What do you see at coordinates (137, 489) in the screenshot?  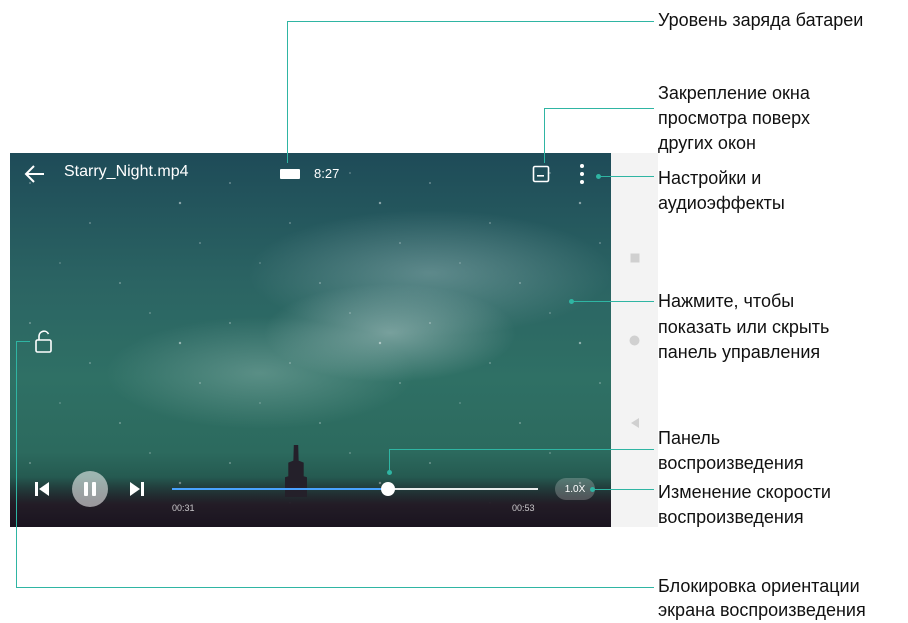 I see `skip-next-icon` at bounding box center [137, 489].